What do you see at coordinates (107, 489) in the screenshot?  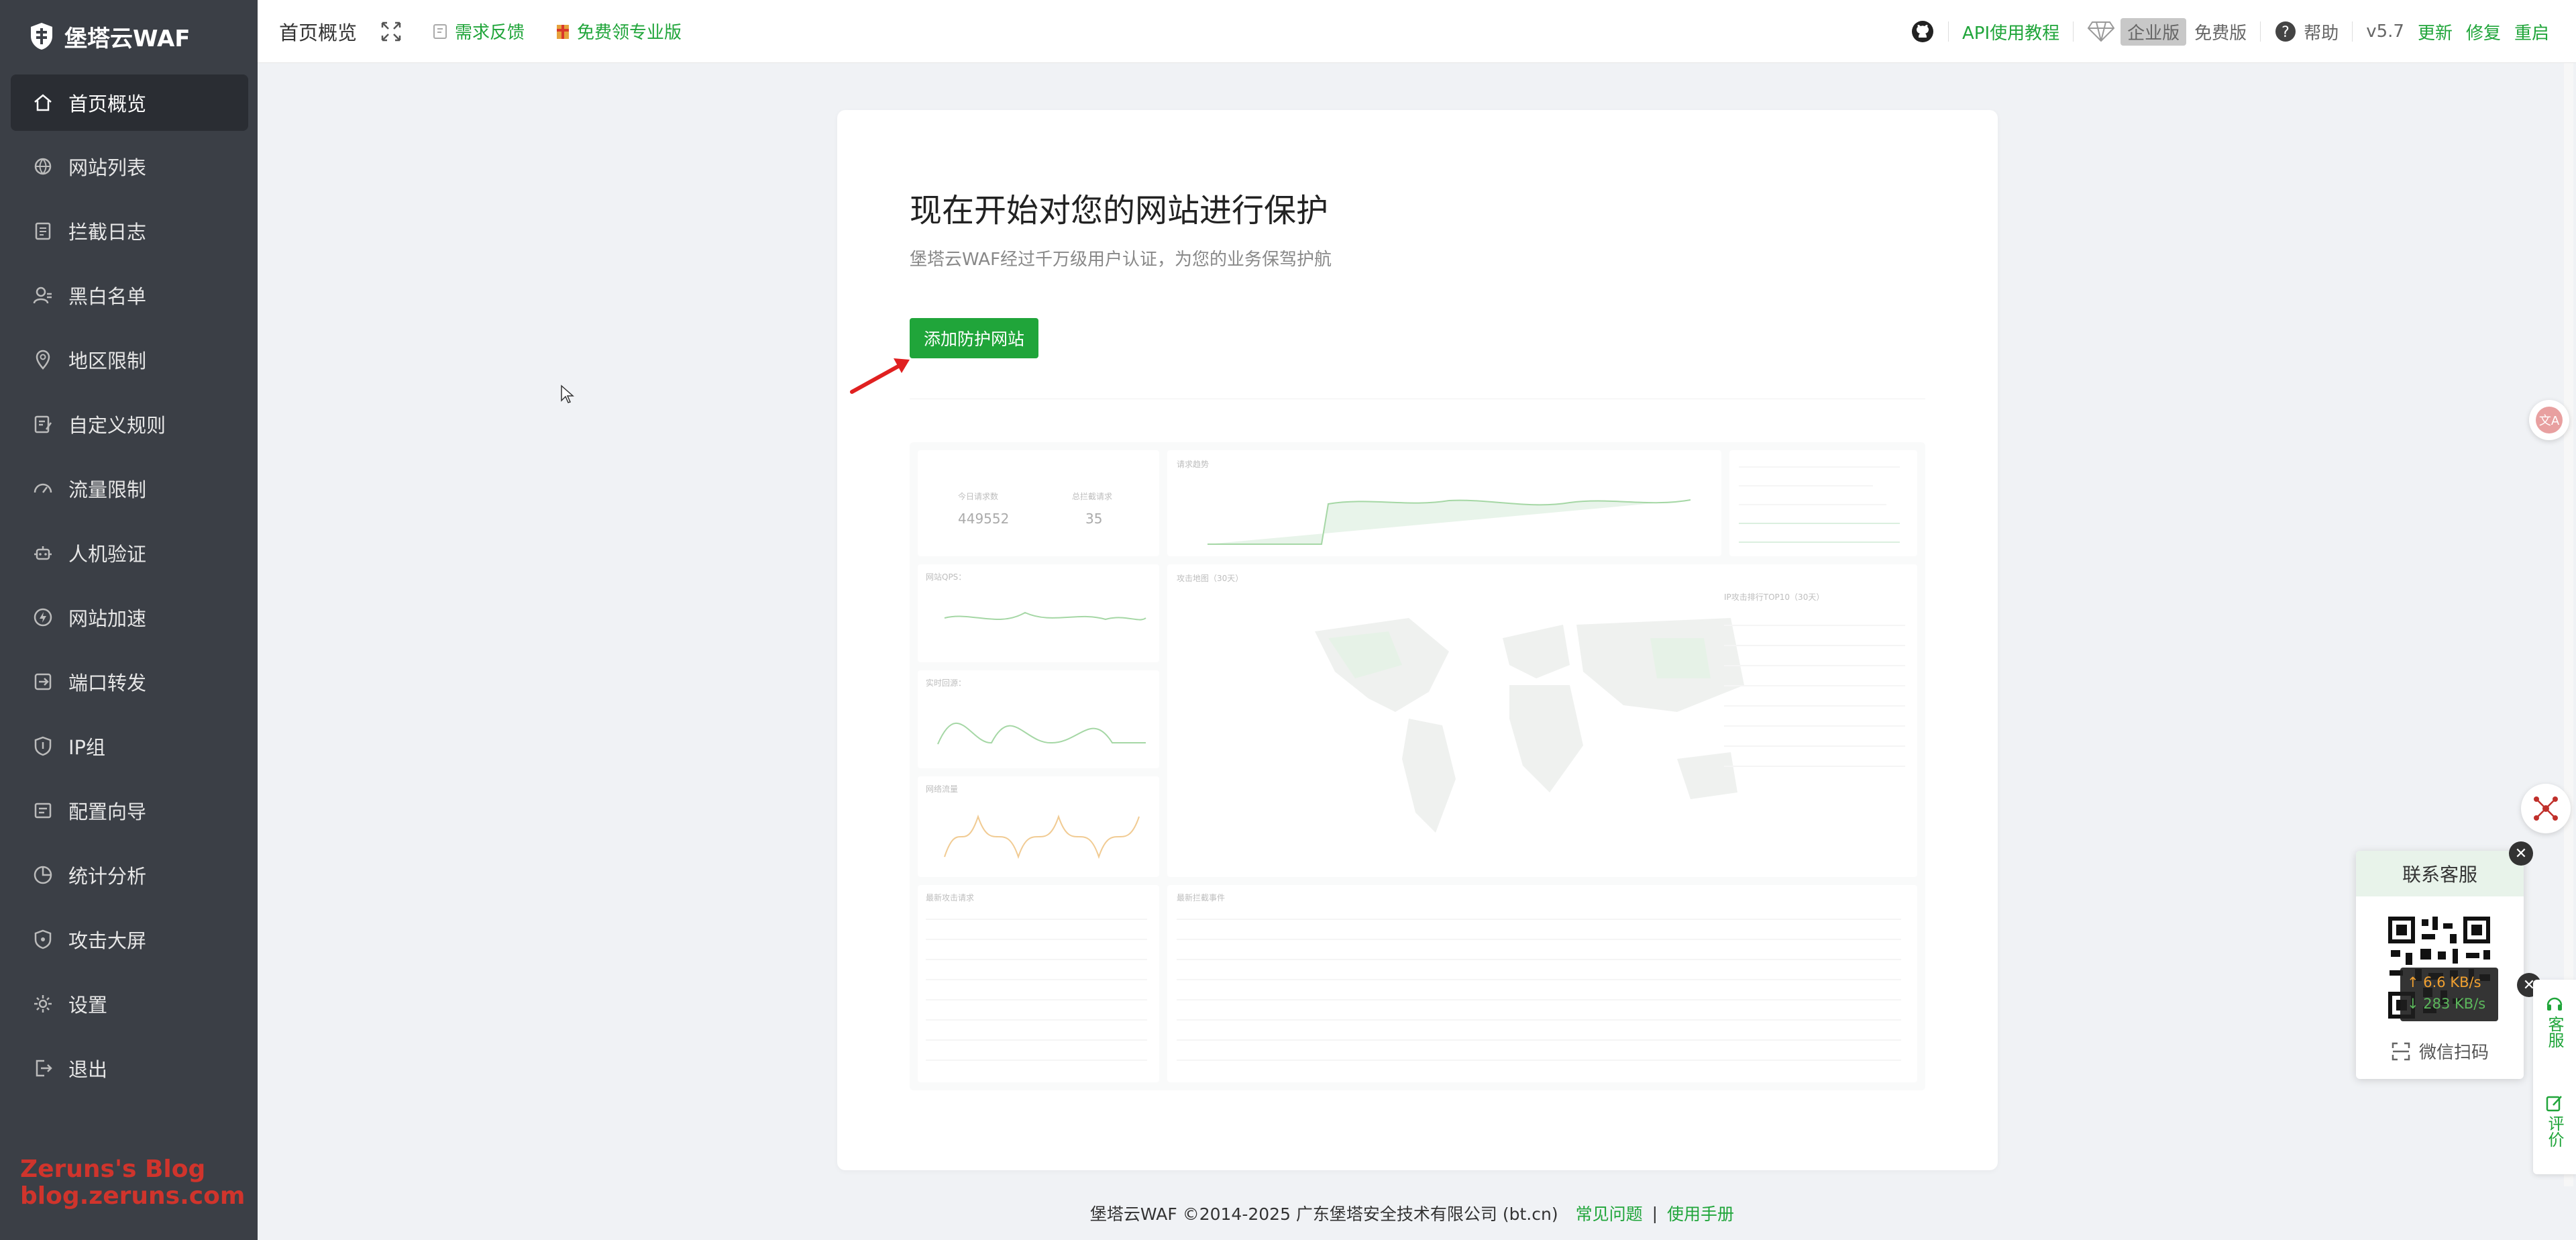 I see `sidebar-item-label: 流量限制` at bounding box center [107, 489].